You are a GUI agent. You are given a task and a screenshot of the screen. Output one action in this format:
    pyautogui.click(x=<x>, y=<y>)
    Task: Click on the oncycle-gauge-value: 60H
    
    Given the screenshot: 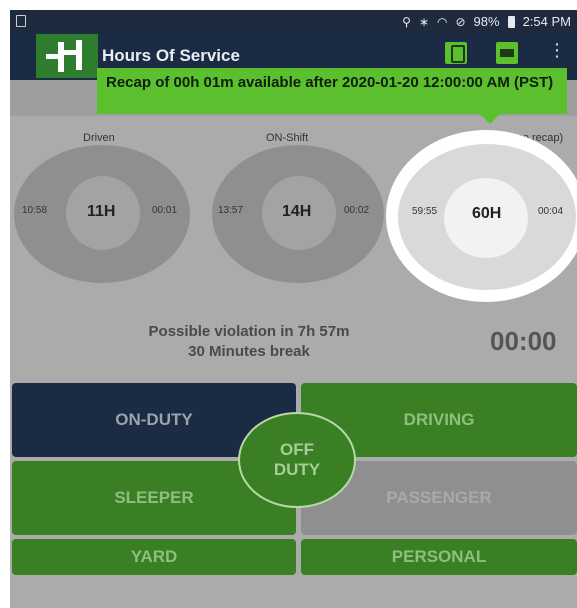 What is the action you would take?
    pyautogui.click(x=487, y=213)
    